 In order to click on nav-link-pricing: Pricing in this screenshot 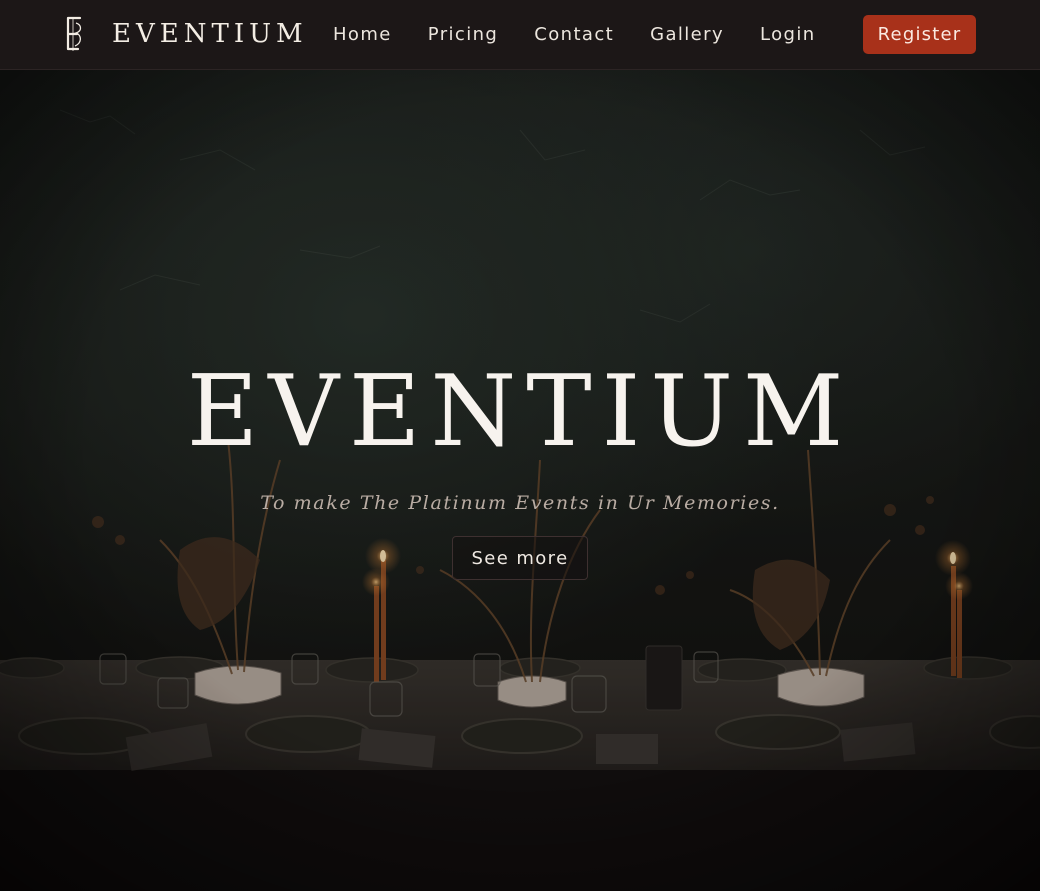, I will do `click(463, 34)`.